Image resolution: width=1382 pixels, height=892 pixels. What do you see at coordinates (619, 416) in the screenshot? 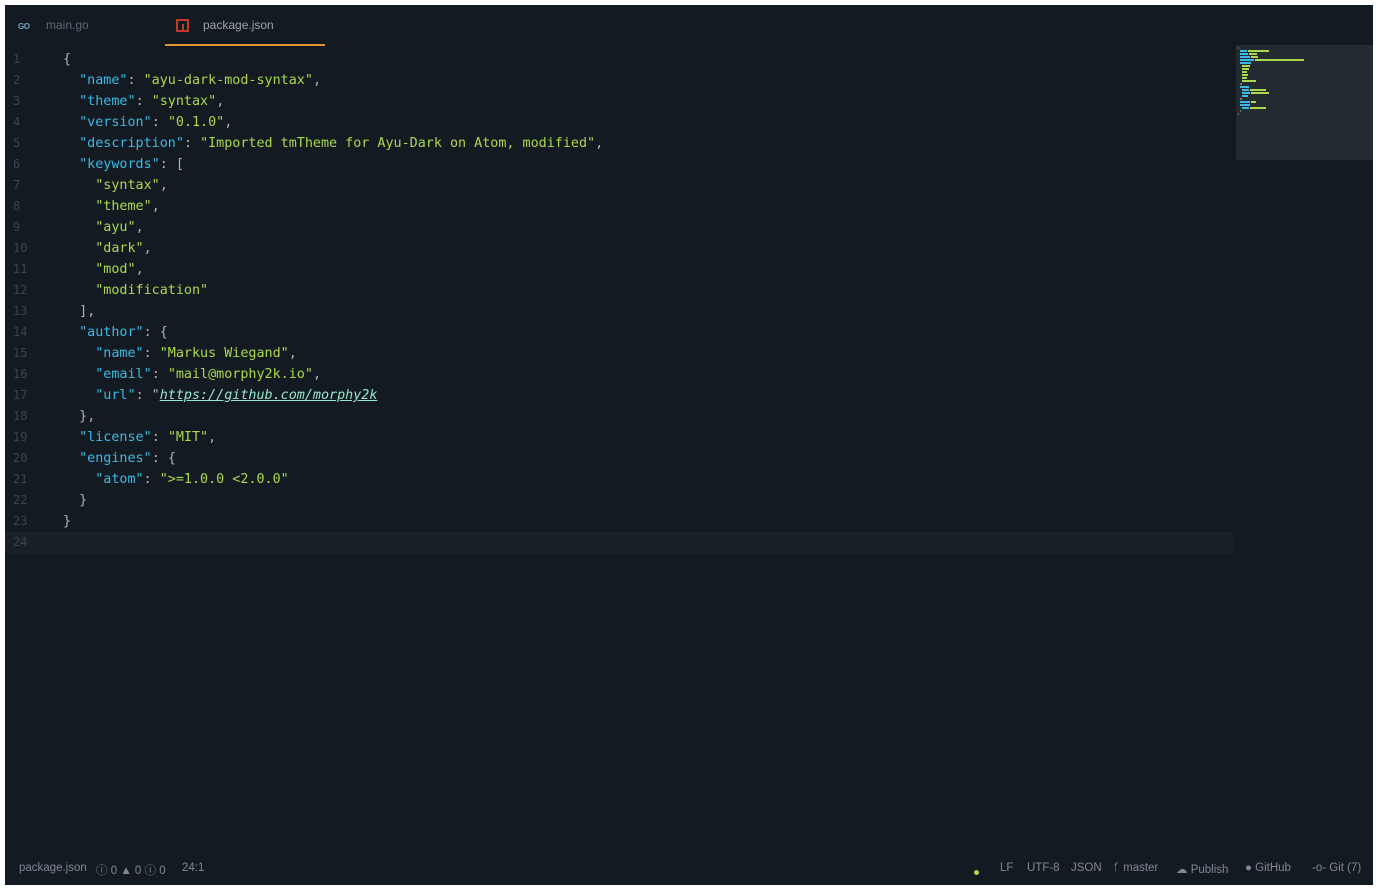
I see `code-line: 18 },` at bounding box center [619, 416].